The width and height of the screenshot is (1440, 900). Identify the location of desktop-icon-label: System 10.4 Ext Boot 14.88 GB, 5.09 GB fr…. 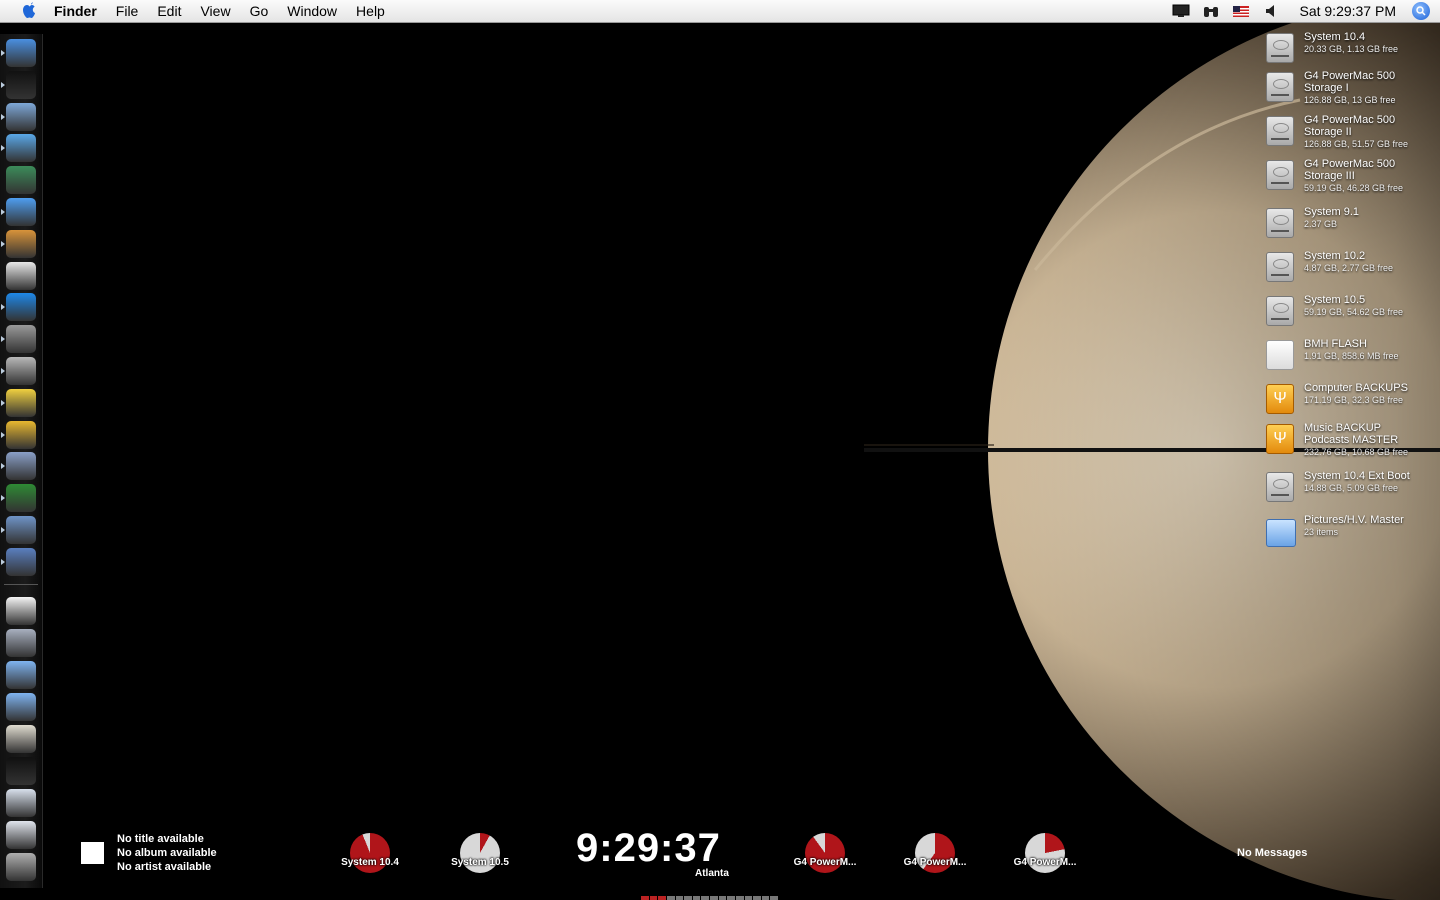
(1370, 482).